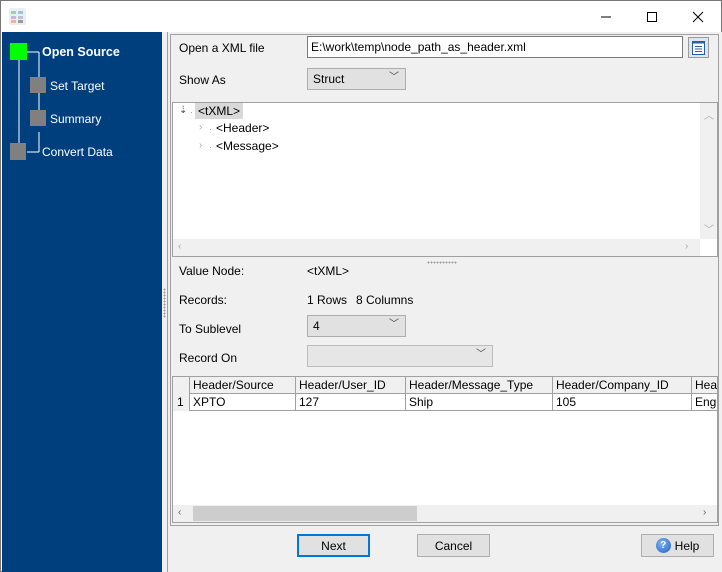  Describe the element at coordinates (436, 247) in the screenshot. I see `tree-horizontal-scrollbar: ‹ ›` at that location.